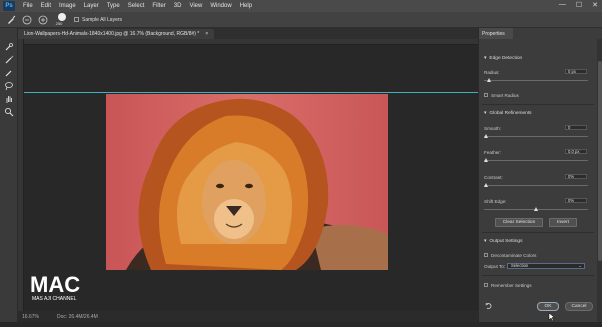  What do you see at coordinates (562, 5) in the screenshot?
I see `minimize-button: —` at bounding box center [562, 5].